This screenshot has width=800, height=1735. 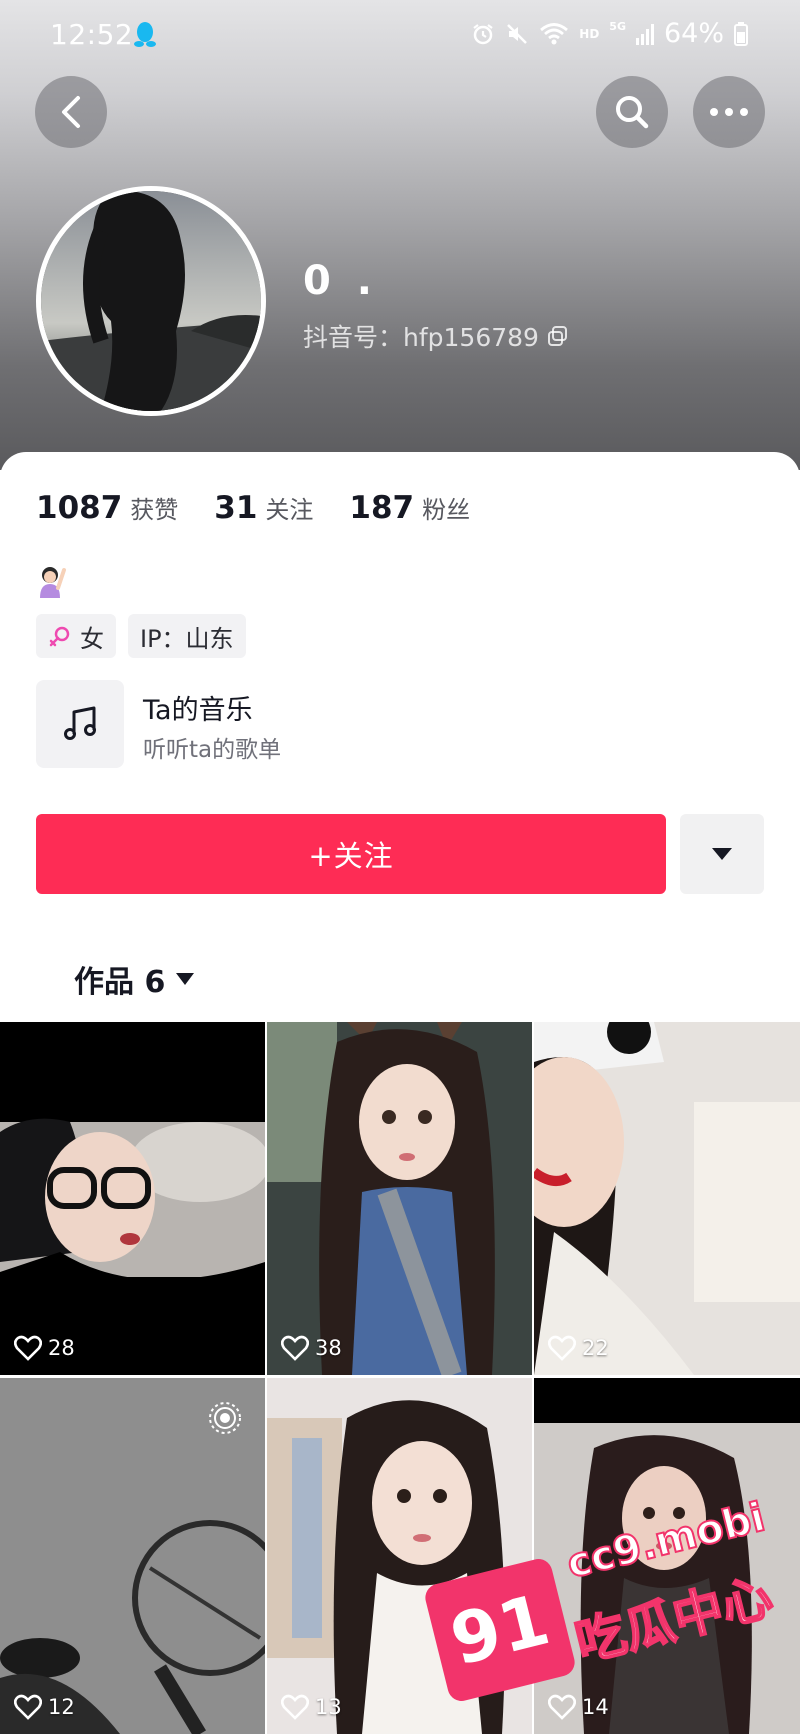 What do you see at coordinates (483, 33) in the screenshot?
I see `alarm-icon` at bounding box center [483, 33].